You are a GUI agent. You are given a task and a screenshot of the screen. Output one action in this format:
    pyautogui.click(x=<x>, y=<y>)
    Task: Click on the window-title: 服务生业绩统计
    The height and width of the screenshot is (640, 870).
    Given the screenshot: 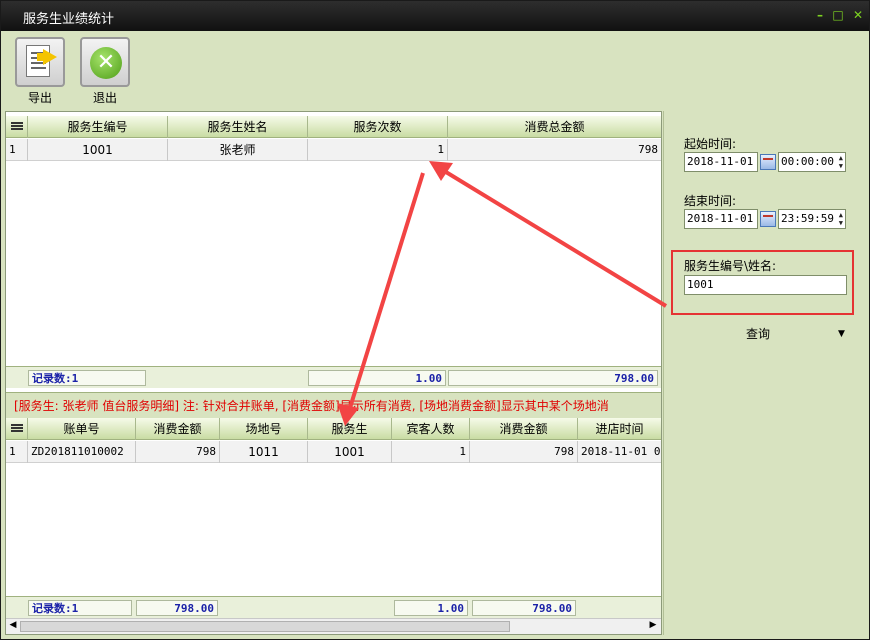 What is the action you would take?
    pyautogui.click(x=69, y=19)
    